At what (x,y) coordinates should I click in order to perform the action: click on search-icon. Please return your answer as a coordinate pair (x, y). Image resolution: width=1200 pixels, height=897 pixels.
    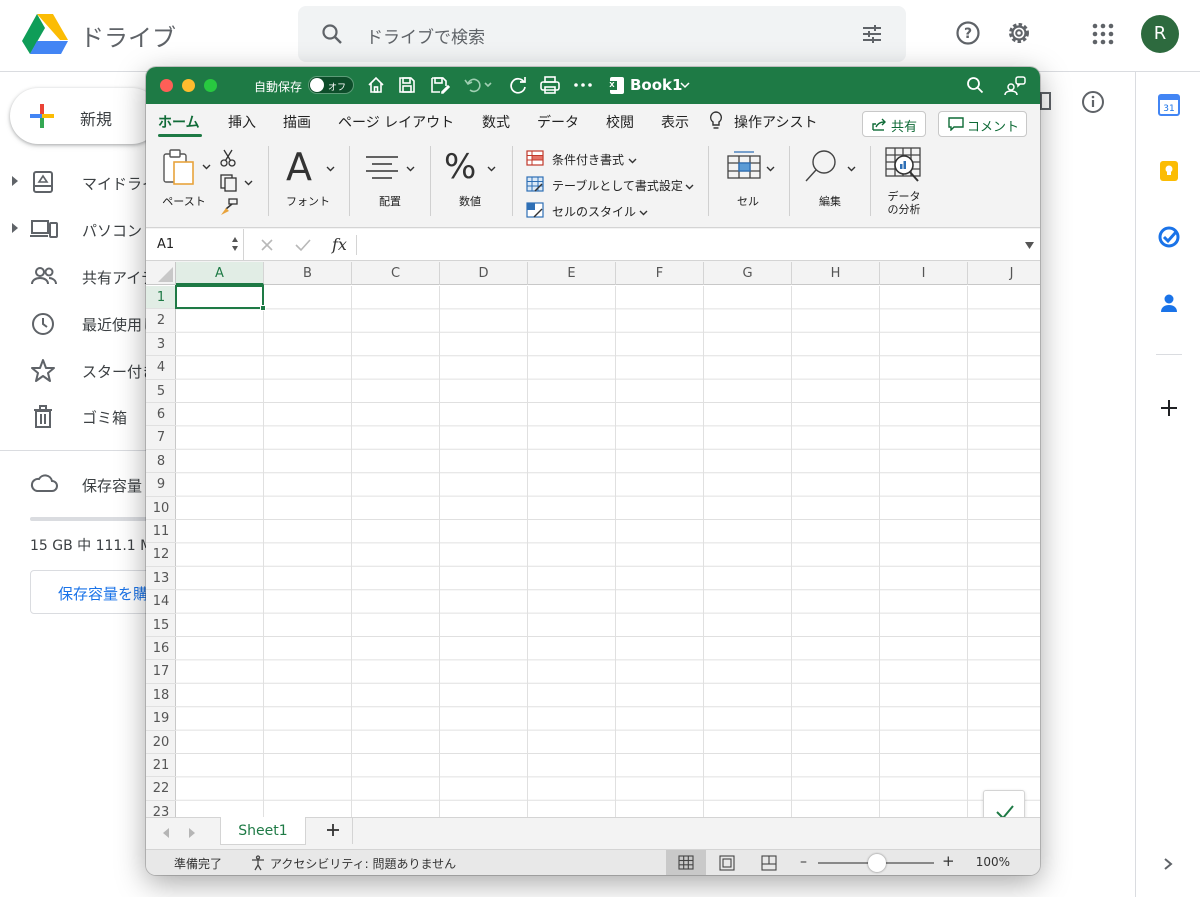
    Looking at the image, I should click on (975, 85).